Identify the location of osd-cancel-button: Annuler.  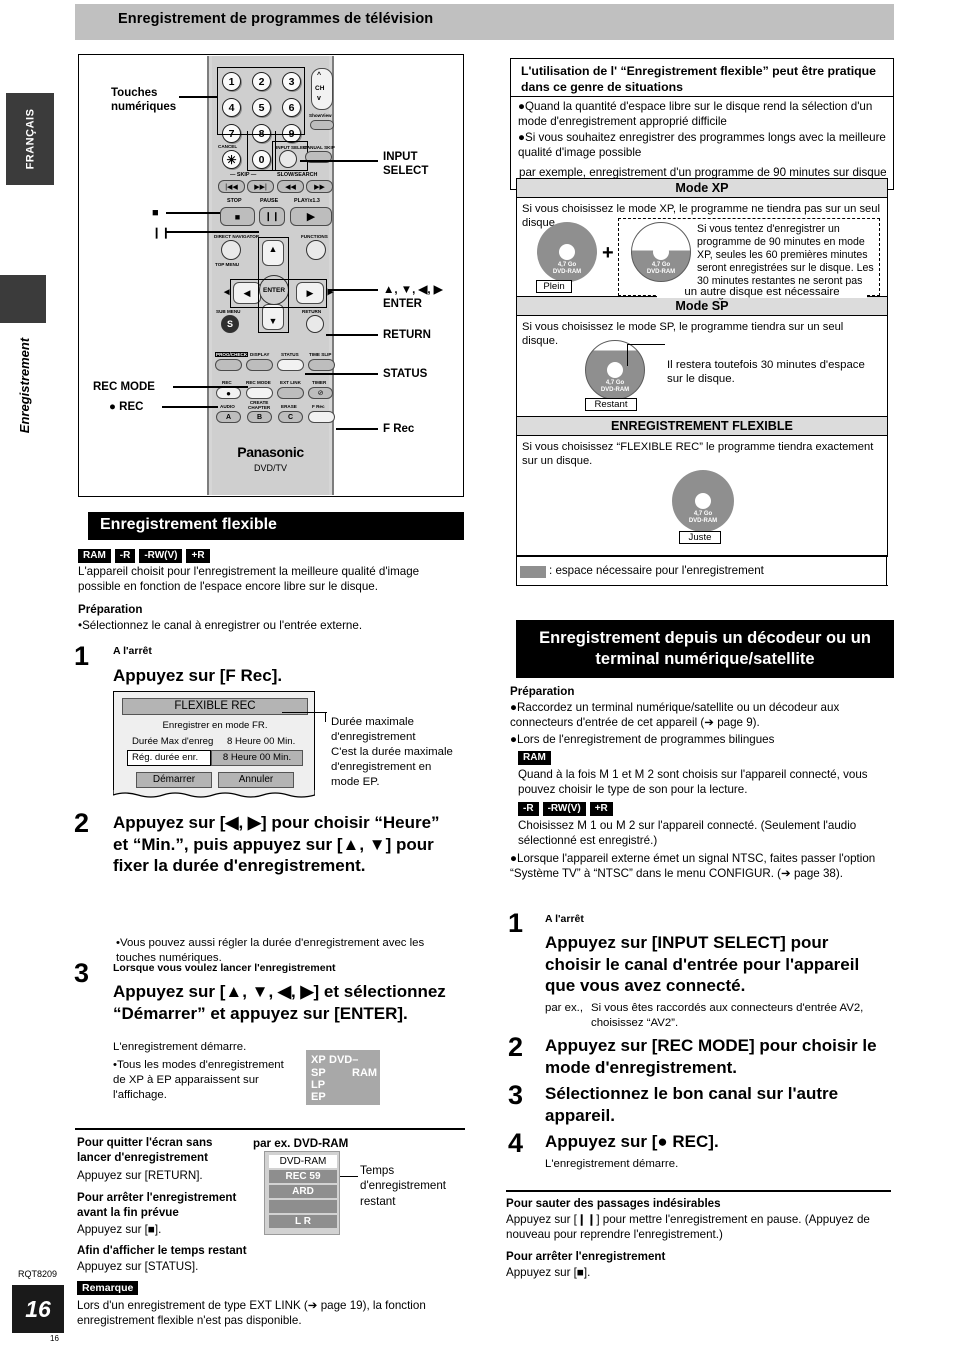
(256, 780).